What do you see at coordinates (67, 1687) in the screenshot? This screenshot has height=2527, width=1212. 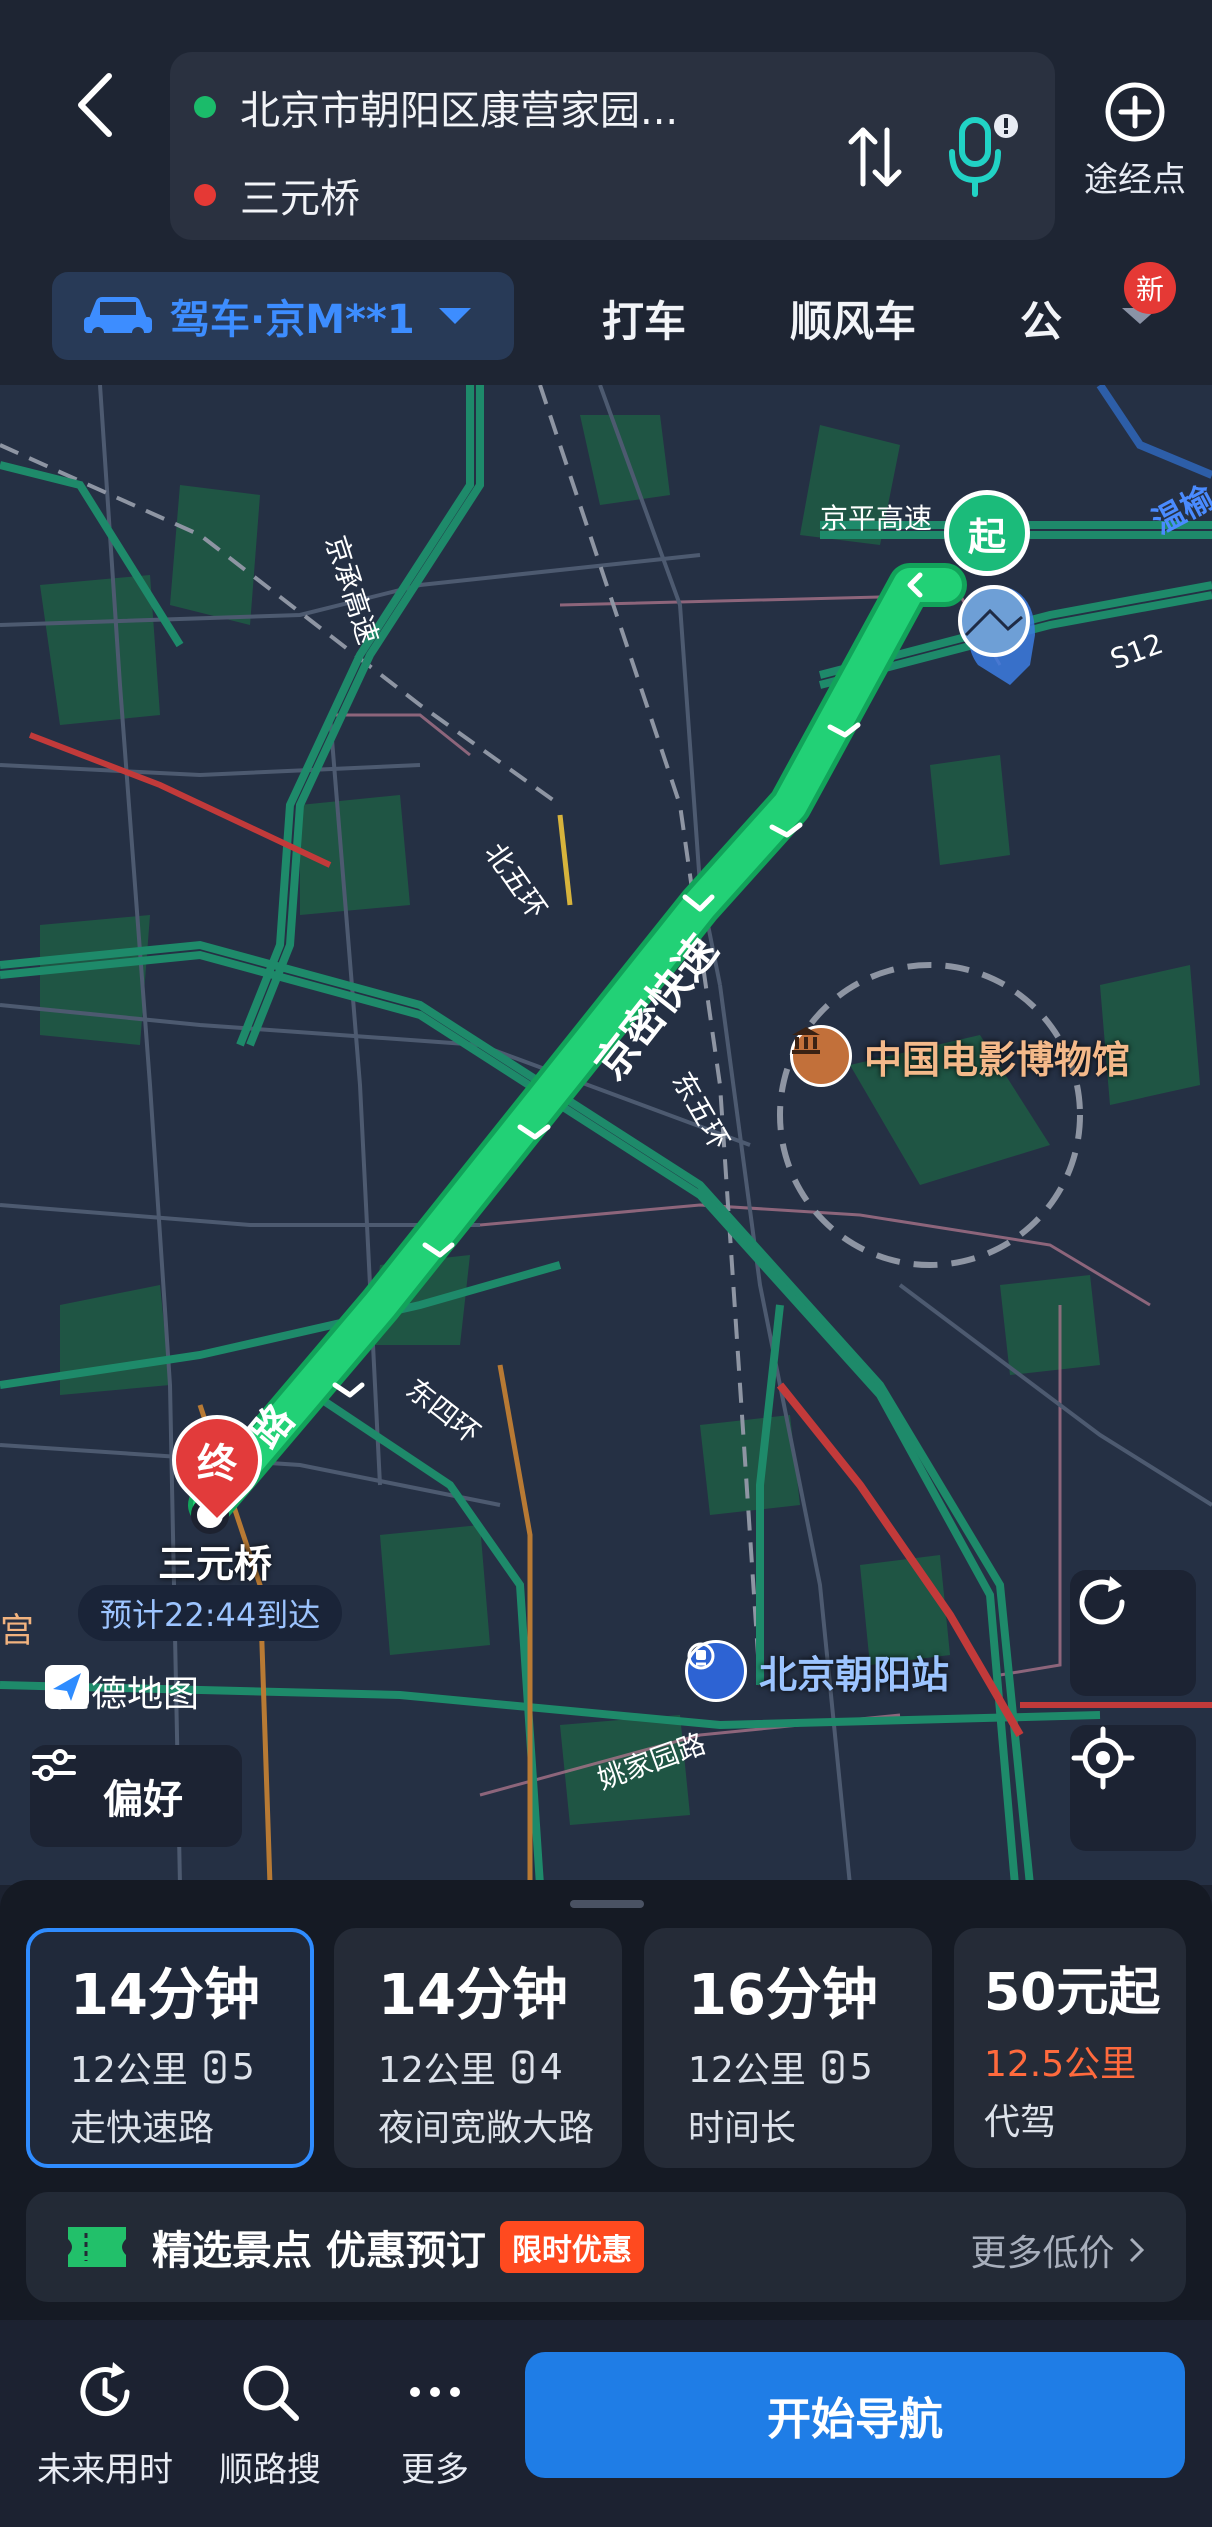 I see `amap-logo-icon` at bounding box center [67, 1687].